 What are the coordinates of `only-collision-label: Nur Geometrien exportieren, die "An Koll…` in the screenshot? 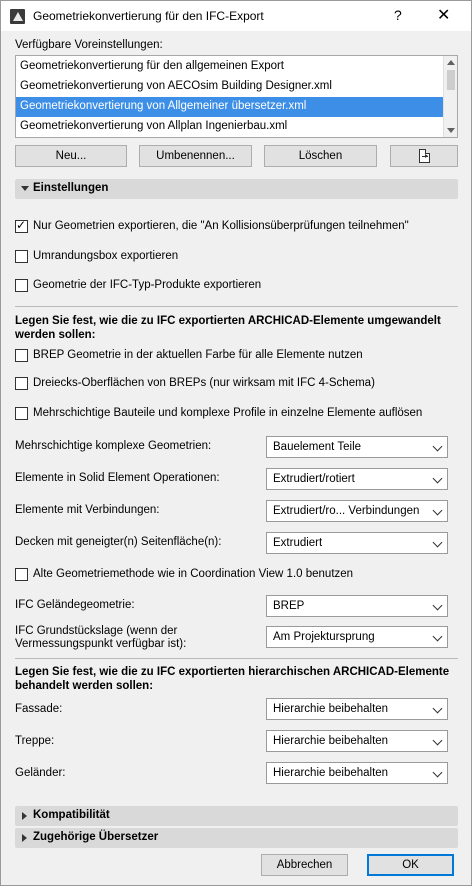 It's located at (221, 226).